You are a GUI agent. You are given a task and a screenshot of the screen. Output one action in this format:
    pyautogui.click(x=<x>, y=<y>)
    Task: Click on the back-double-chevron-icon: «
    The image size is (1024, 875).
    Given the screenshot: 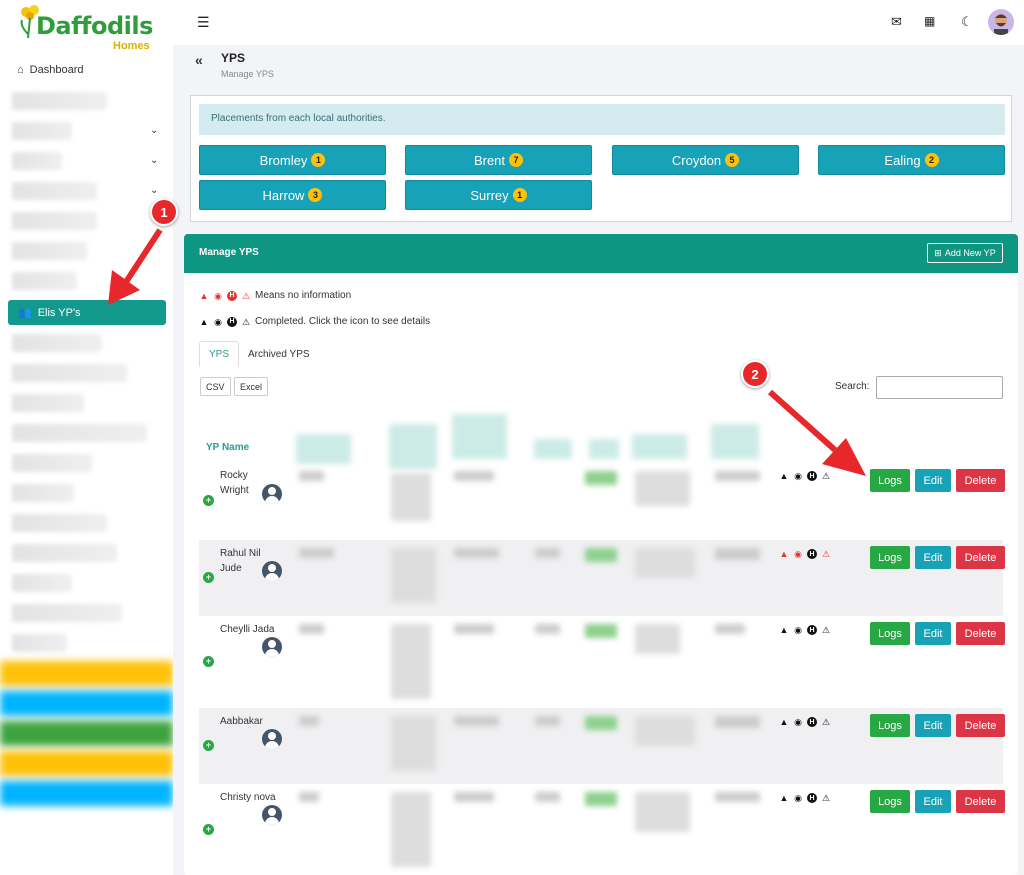 What is the action you would take?
    pyautogui.click(x=199, y=60)
    